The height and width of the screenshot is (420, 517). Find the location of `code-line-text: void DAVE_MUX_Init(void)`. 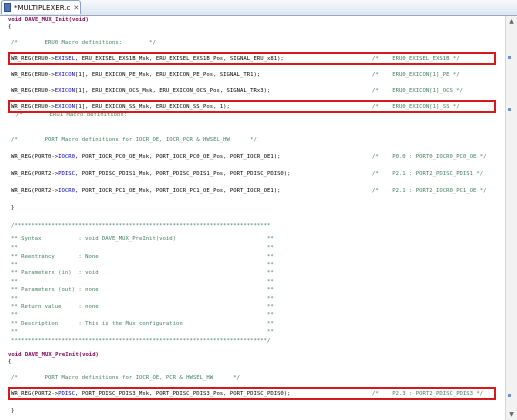

code-line-text: void DAVE_MUX_Init(void) is located at coordinates (48, 20).